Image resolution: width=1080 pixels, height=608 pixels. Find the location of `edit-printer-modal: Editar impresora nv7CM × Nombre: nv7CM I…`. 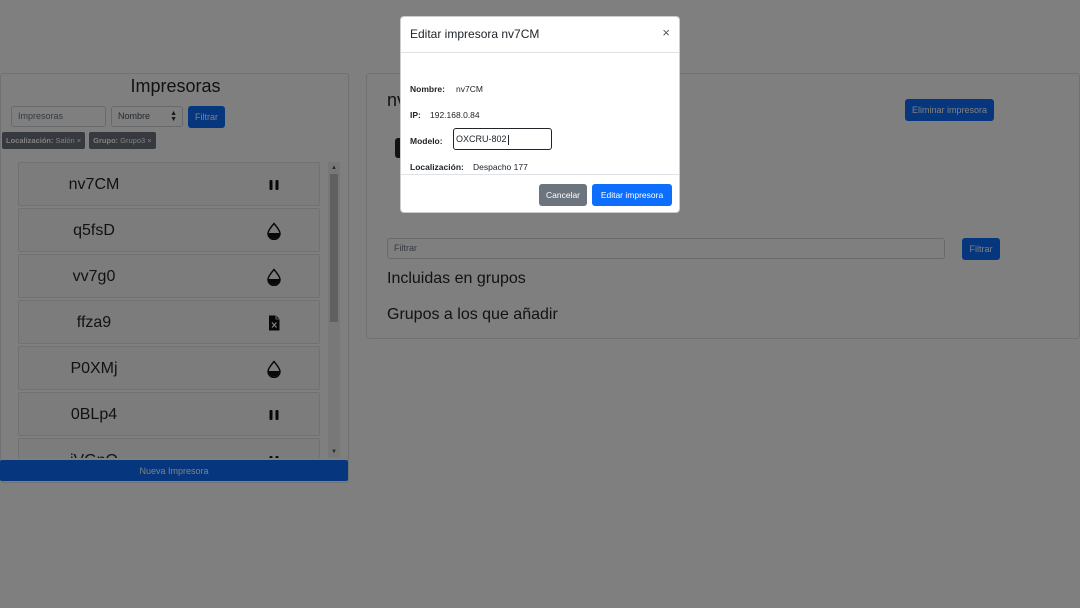

edit-printer-modal: Editar impresora nv7CM × Nombre: nv7CM I… is located at coordinates (540, 114).